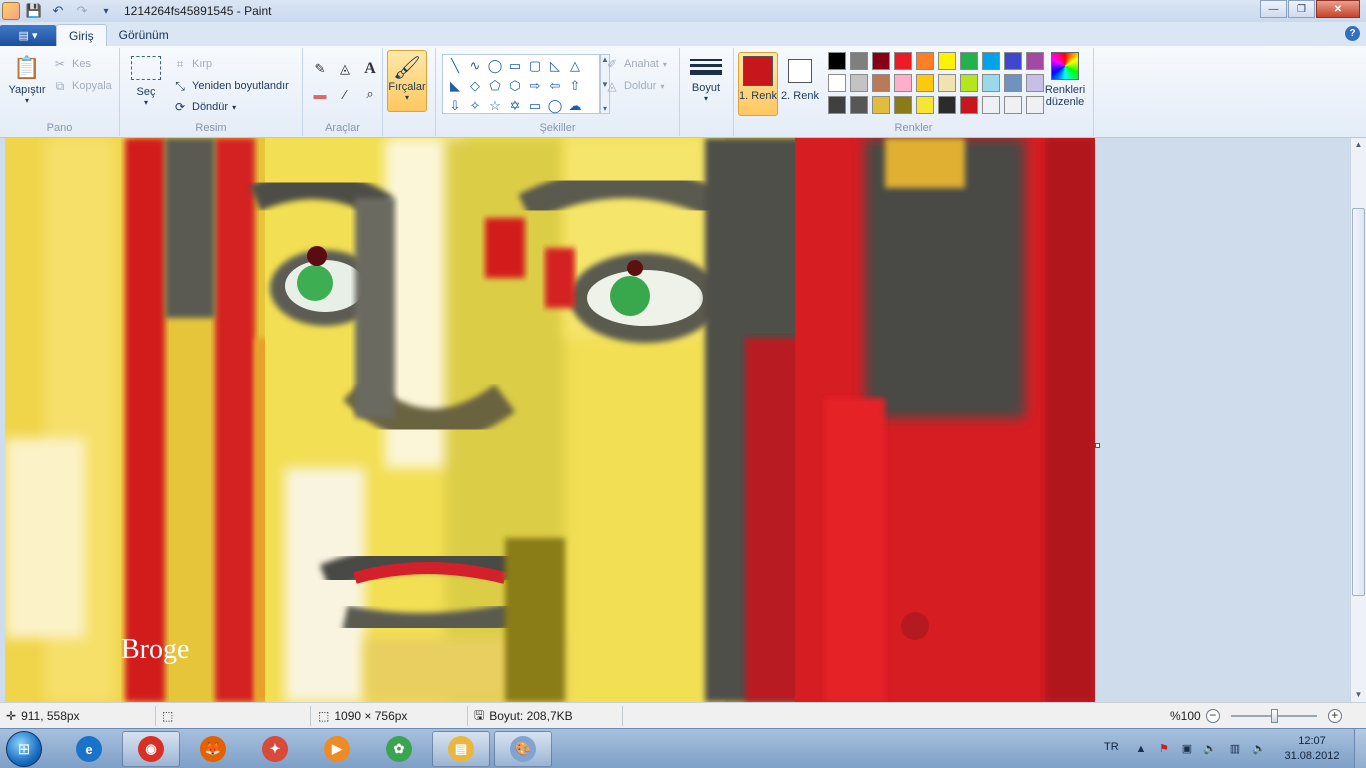  Describe the element at coordinates (1358, 402) in the screenshot. I see `scroll-thumb` at that location.